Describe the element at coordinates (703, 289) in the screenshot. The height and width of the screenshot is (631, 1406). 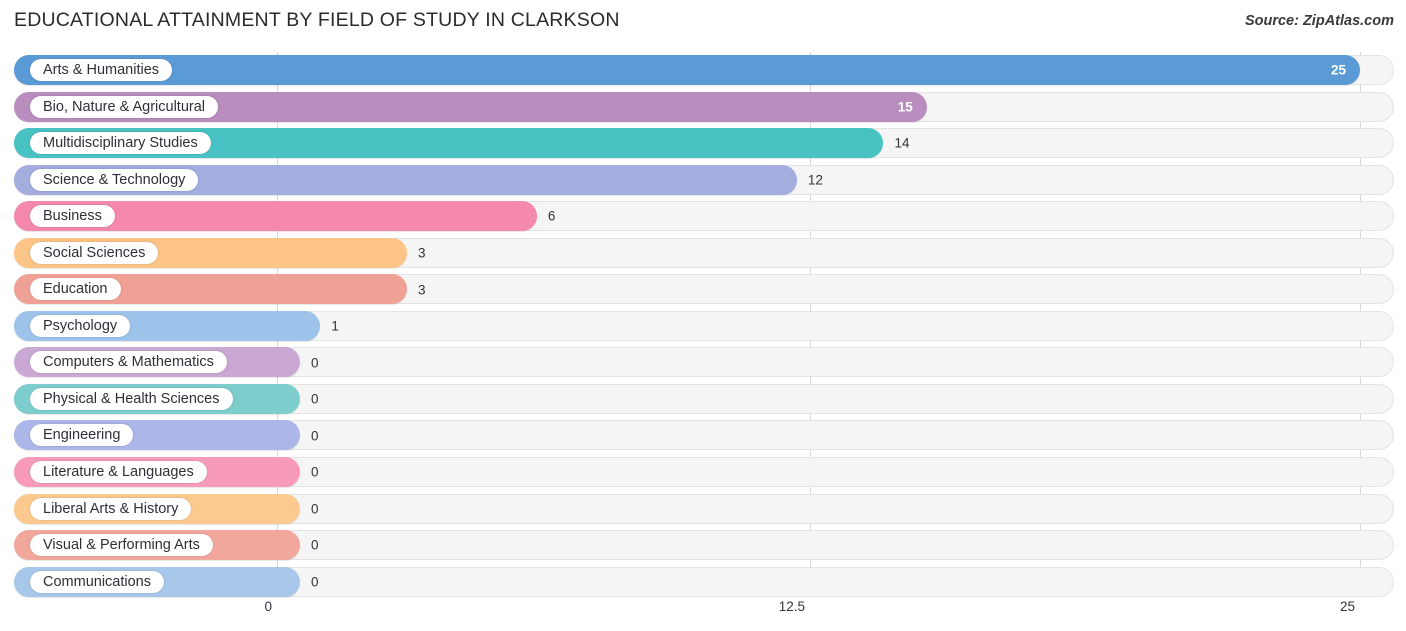
I see `bar-row: 3 Education` at that location.